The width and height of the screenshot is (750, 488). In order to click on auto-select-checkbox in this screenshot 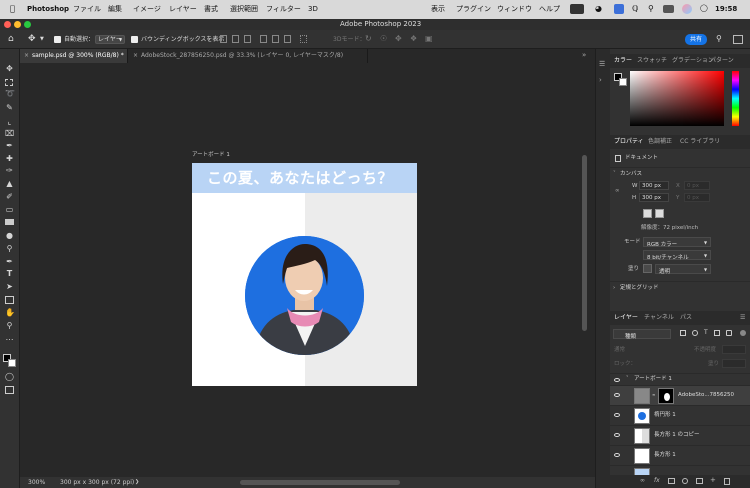, I will do `click(57, 39)`.